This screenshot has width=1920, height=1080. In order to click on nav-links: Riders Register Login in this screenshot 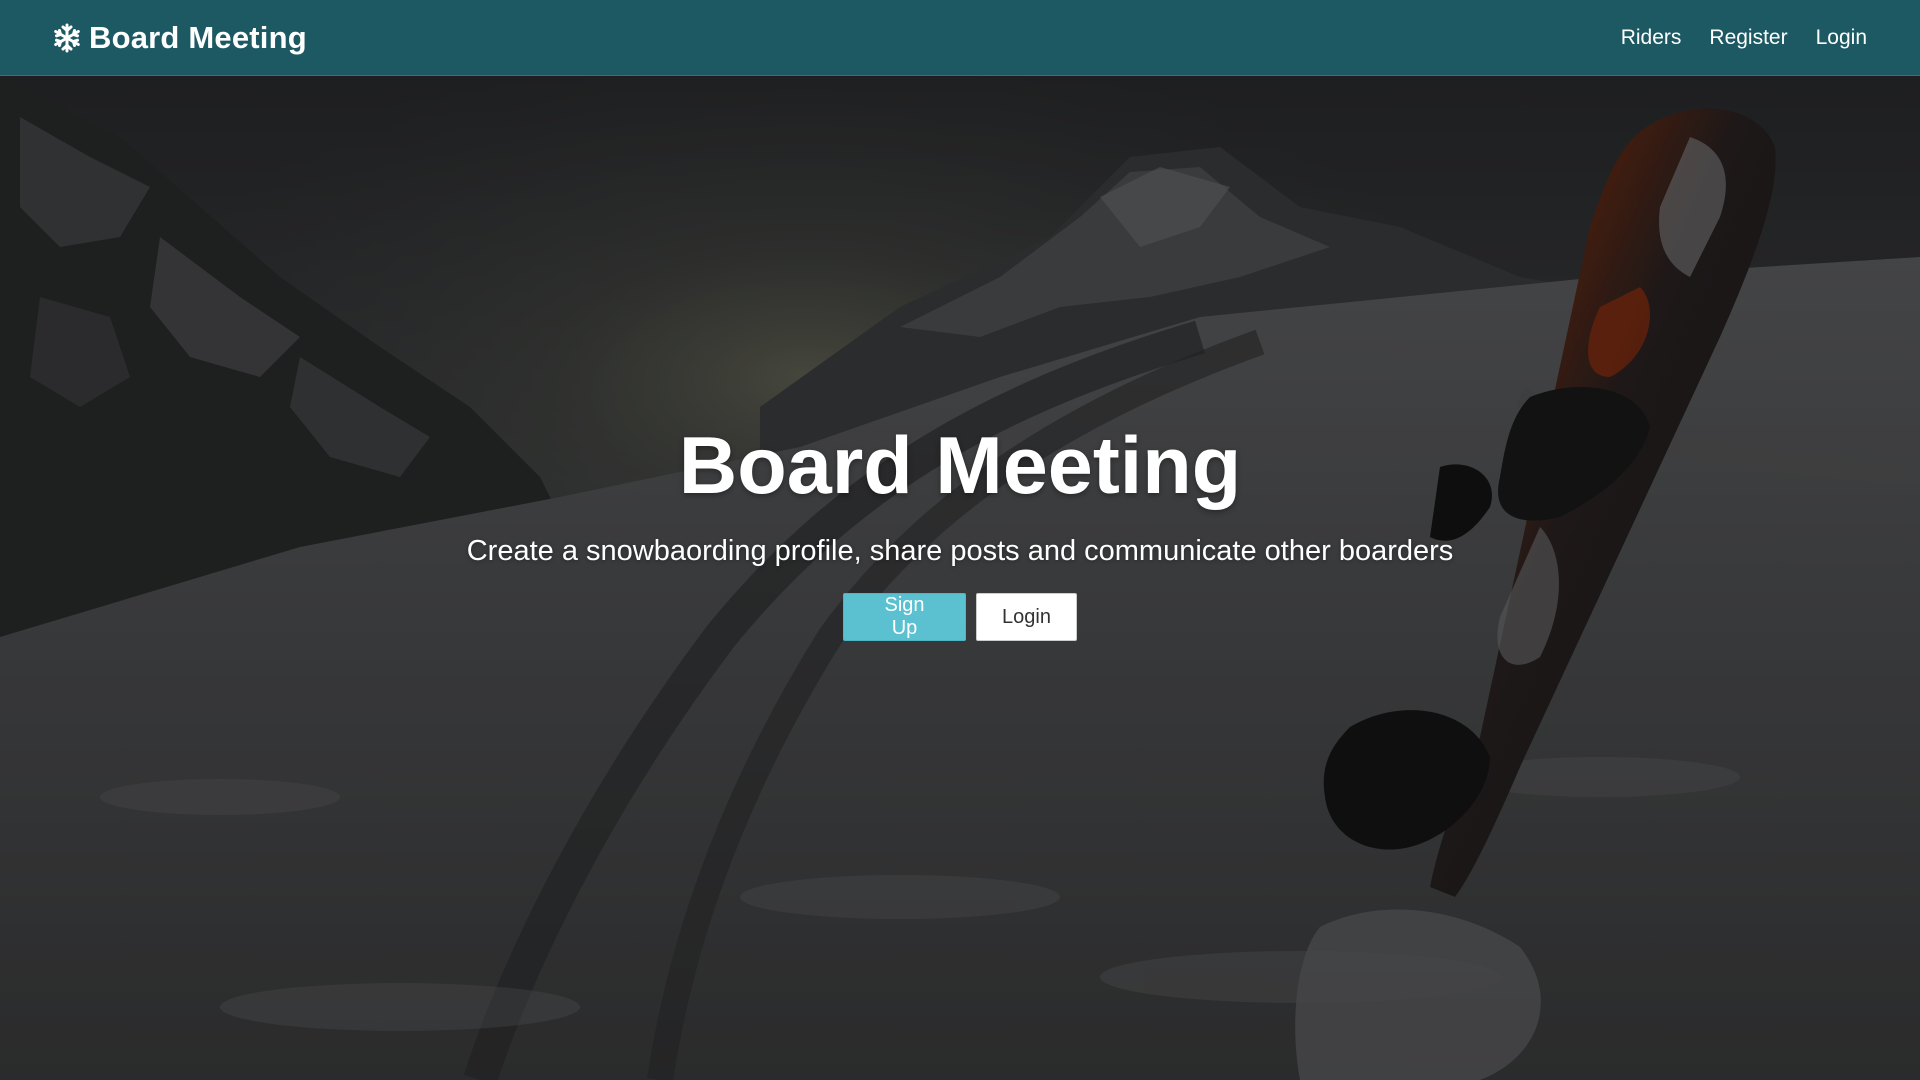, I will do `click(1744, 38)`.